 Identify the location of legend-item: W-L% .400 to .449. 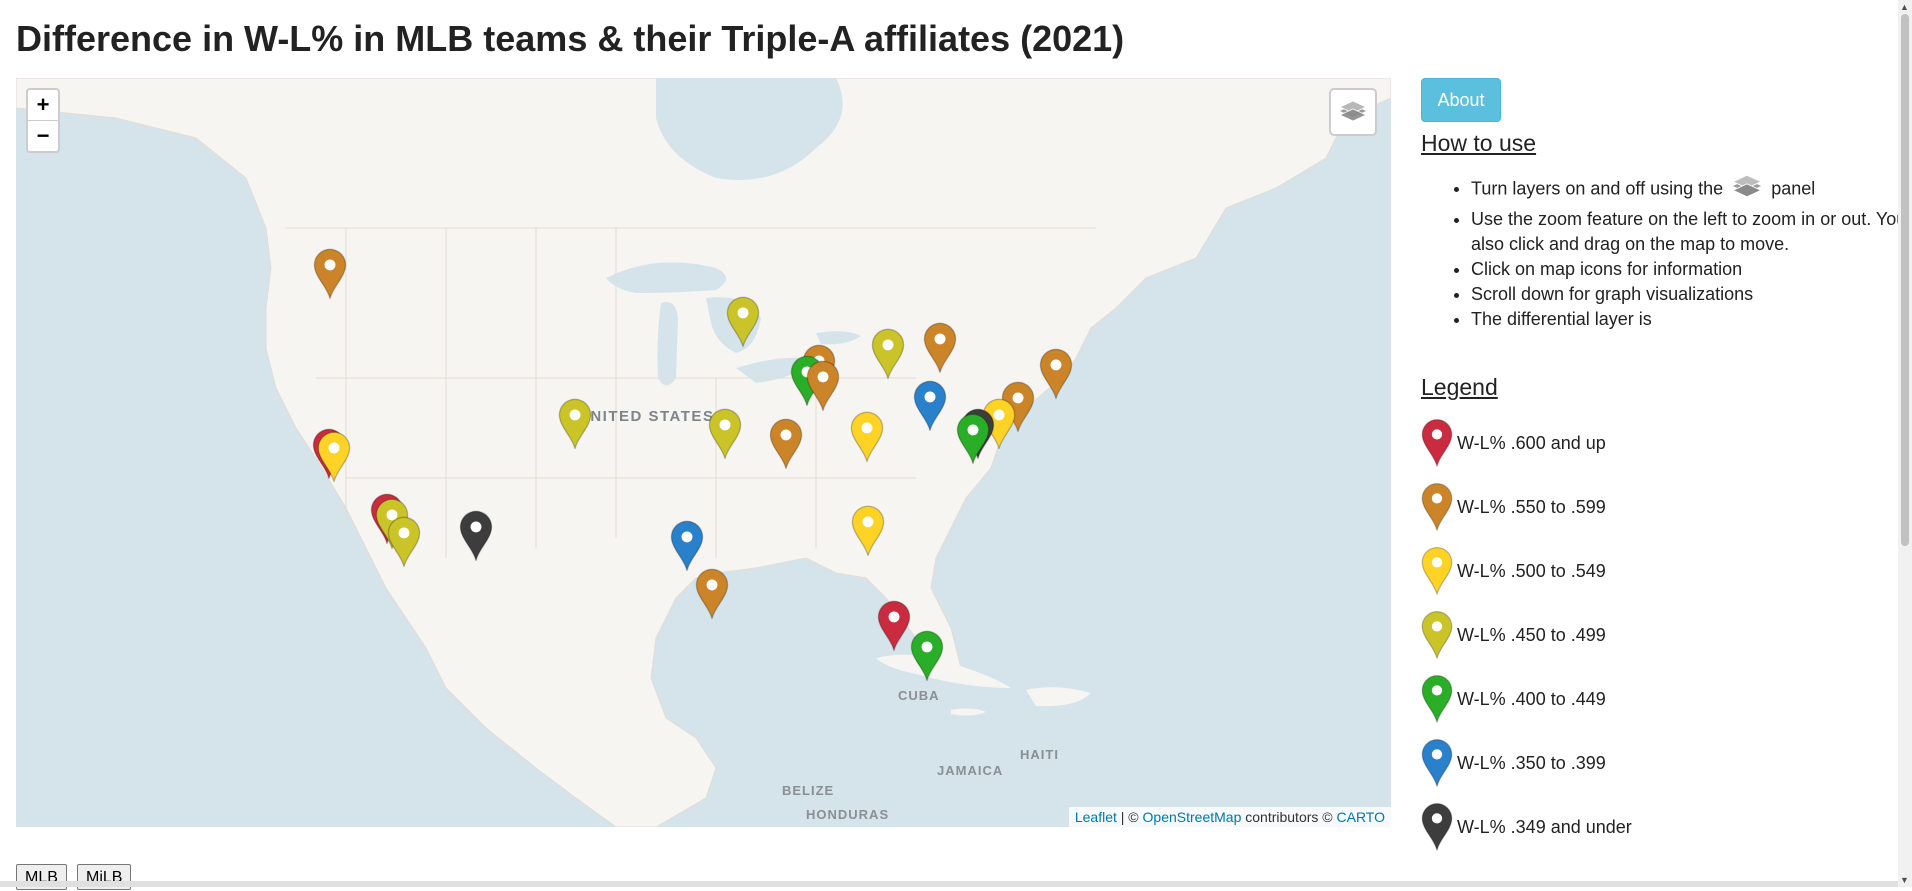
(1571, 702).